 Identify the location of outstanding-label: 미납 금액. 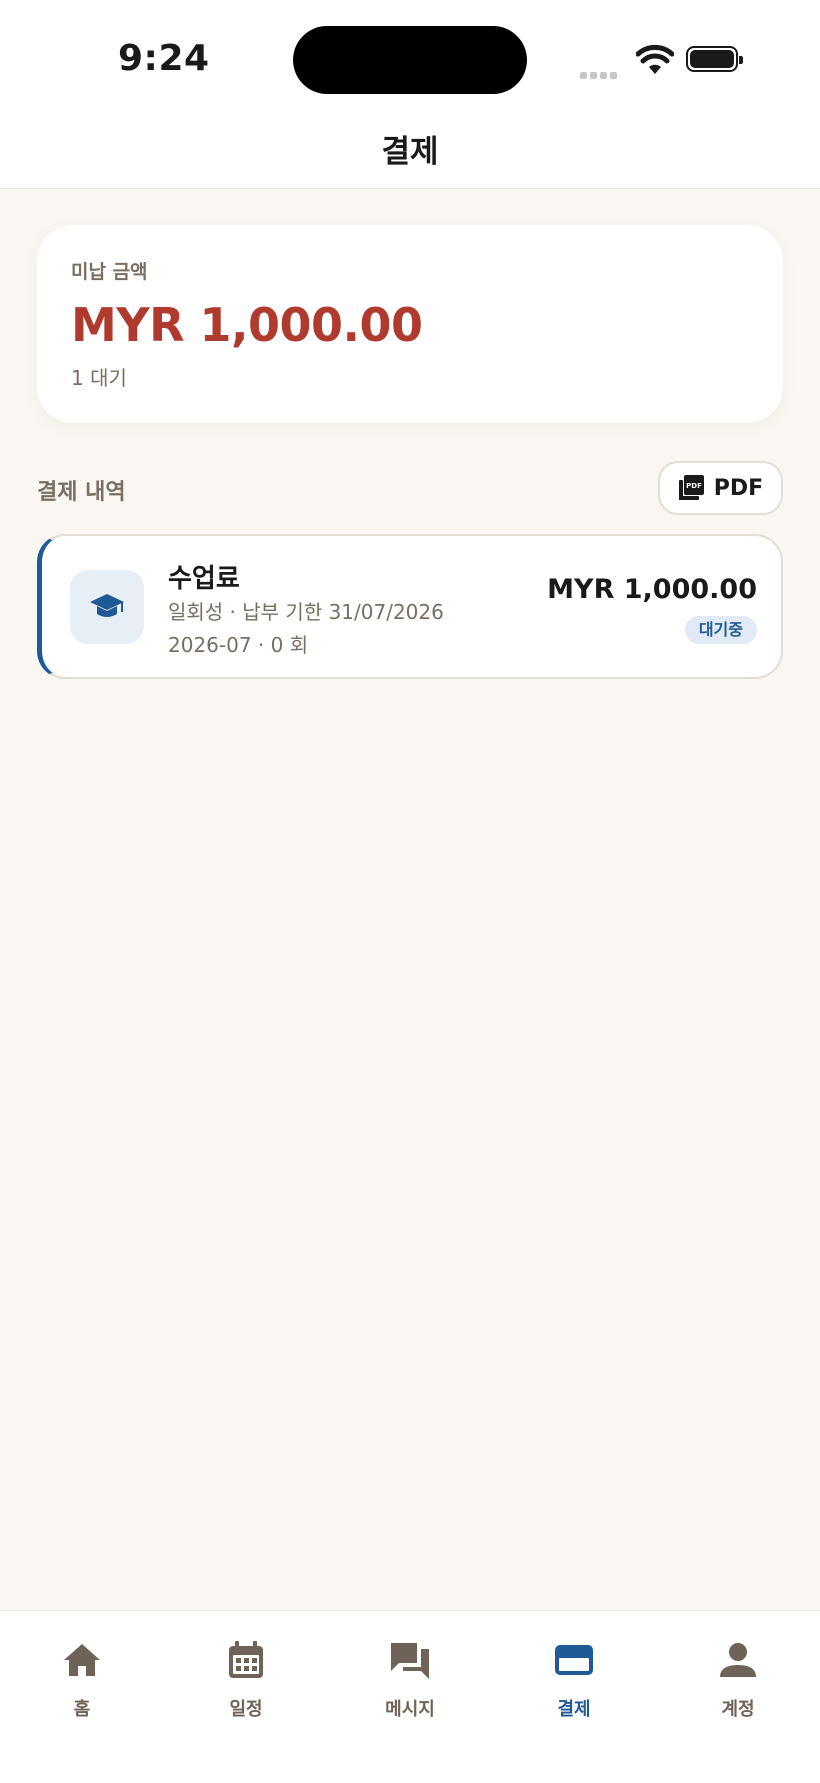
(109, 272).